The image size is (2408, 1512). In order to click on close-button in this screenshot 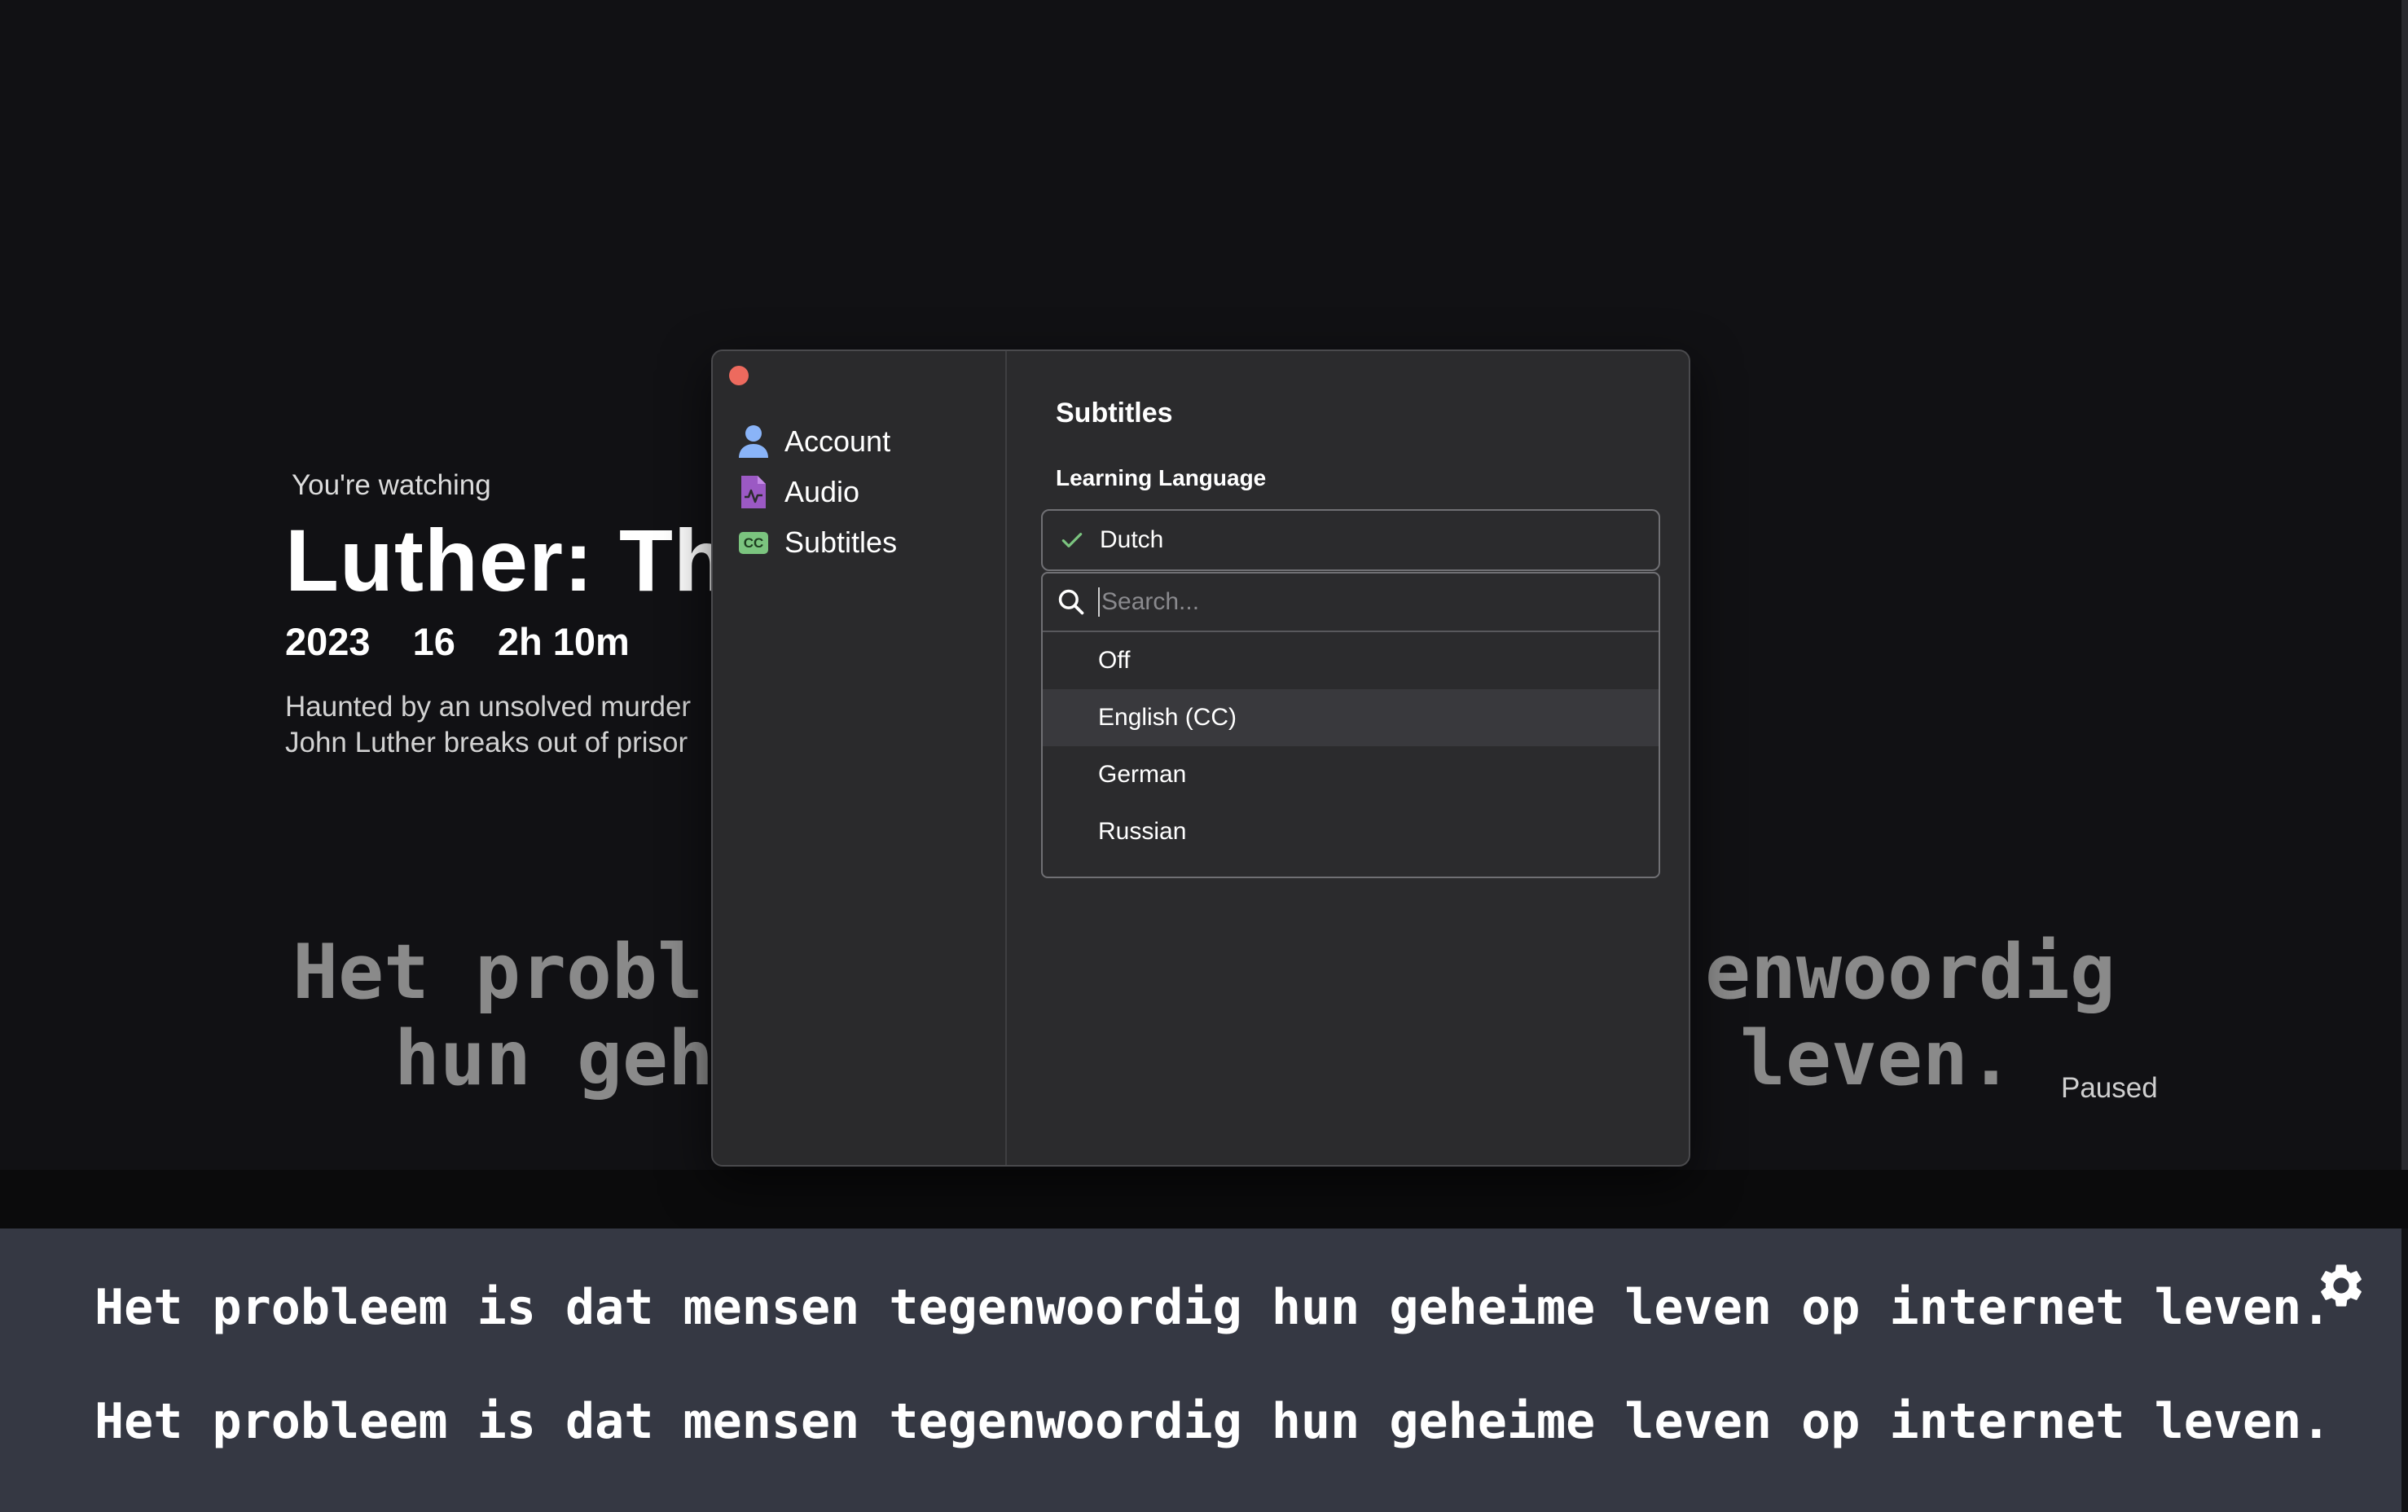, I will do `click(739, 375)`.